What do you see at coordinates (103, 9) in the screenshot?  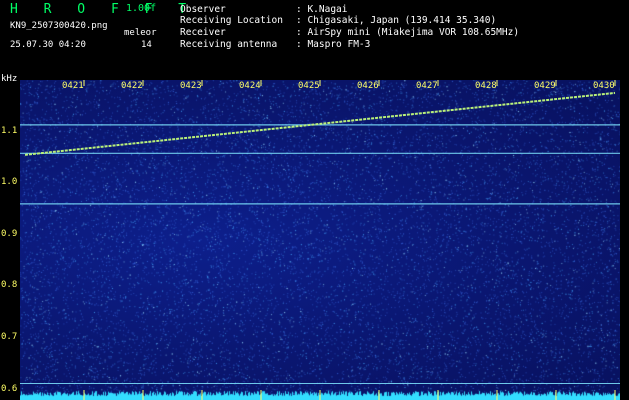 I see `app-title: H R O F F T` at bounding box center [103, 9].